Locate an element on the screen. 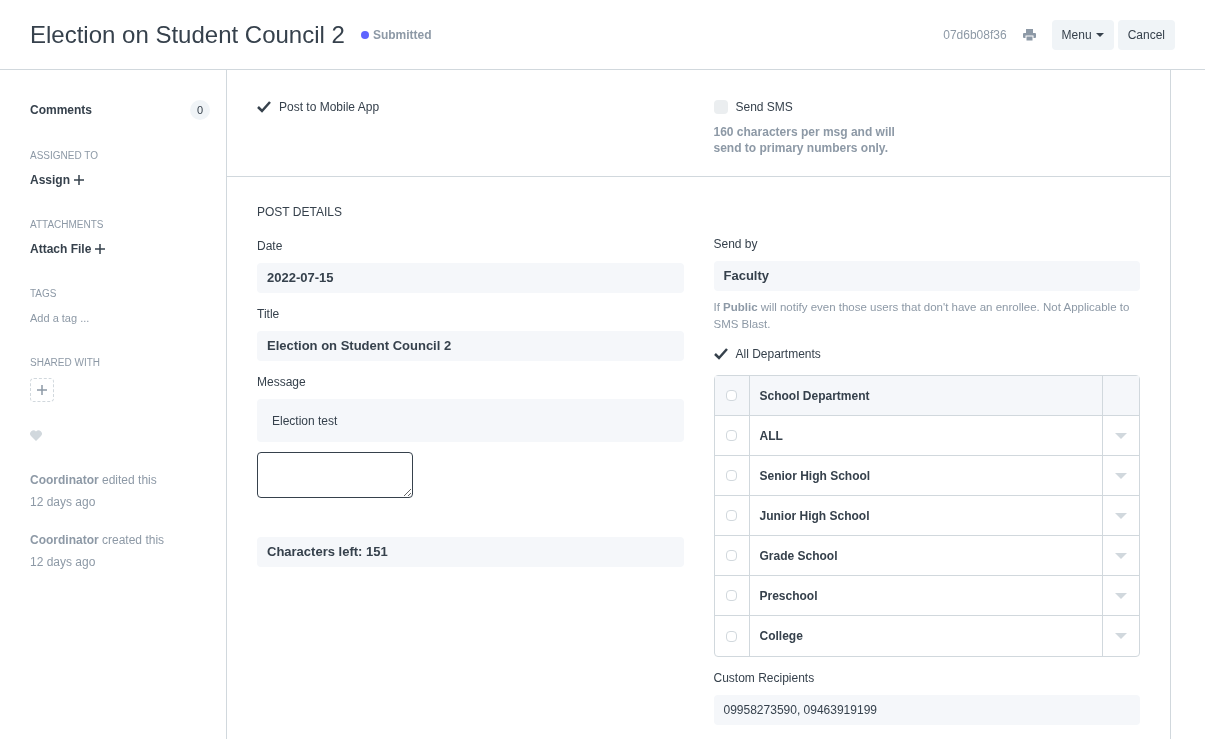 The image size is (1205, 739). status-label: Submitted is located at coordinates (402, 35).